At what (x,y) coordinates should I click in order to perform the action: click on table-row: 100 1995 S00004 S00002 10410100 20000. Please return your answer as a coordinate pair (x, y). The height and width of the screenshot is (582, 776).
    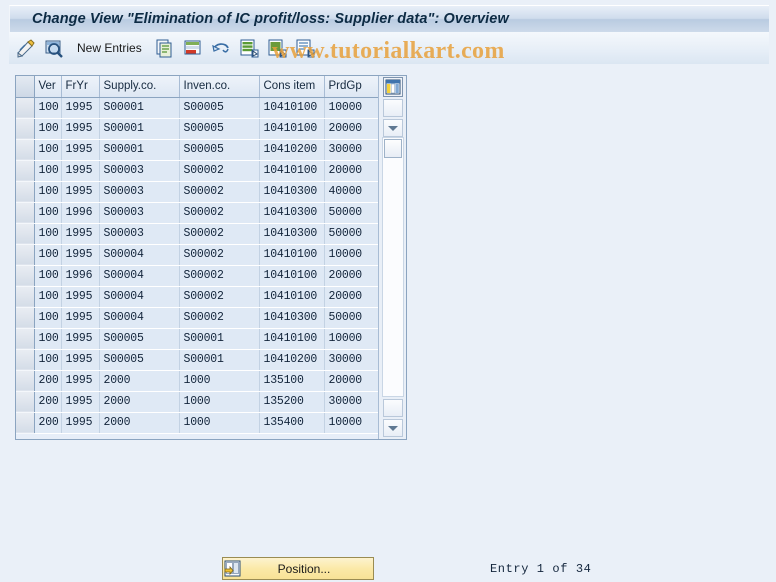
    Looking at the image, I should click on (197, 297).